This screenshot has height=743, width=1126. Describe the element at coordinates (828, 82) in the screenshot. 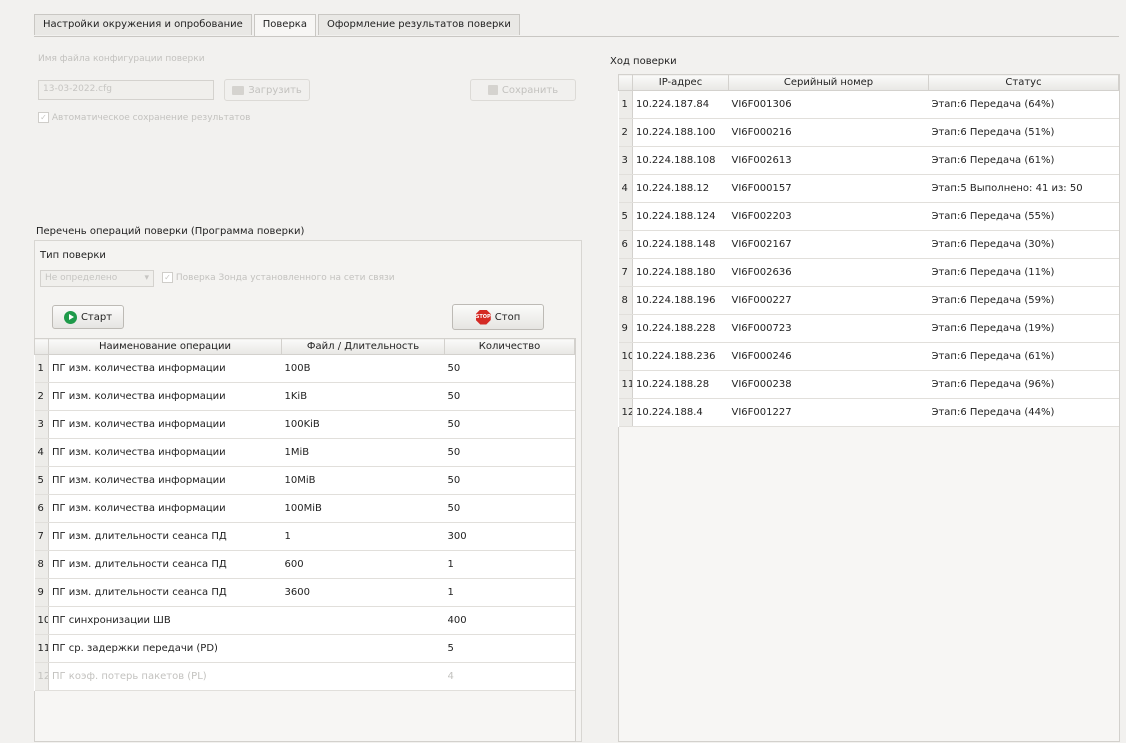

I see `column-header-serial: Серийный номер` at that location.